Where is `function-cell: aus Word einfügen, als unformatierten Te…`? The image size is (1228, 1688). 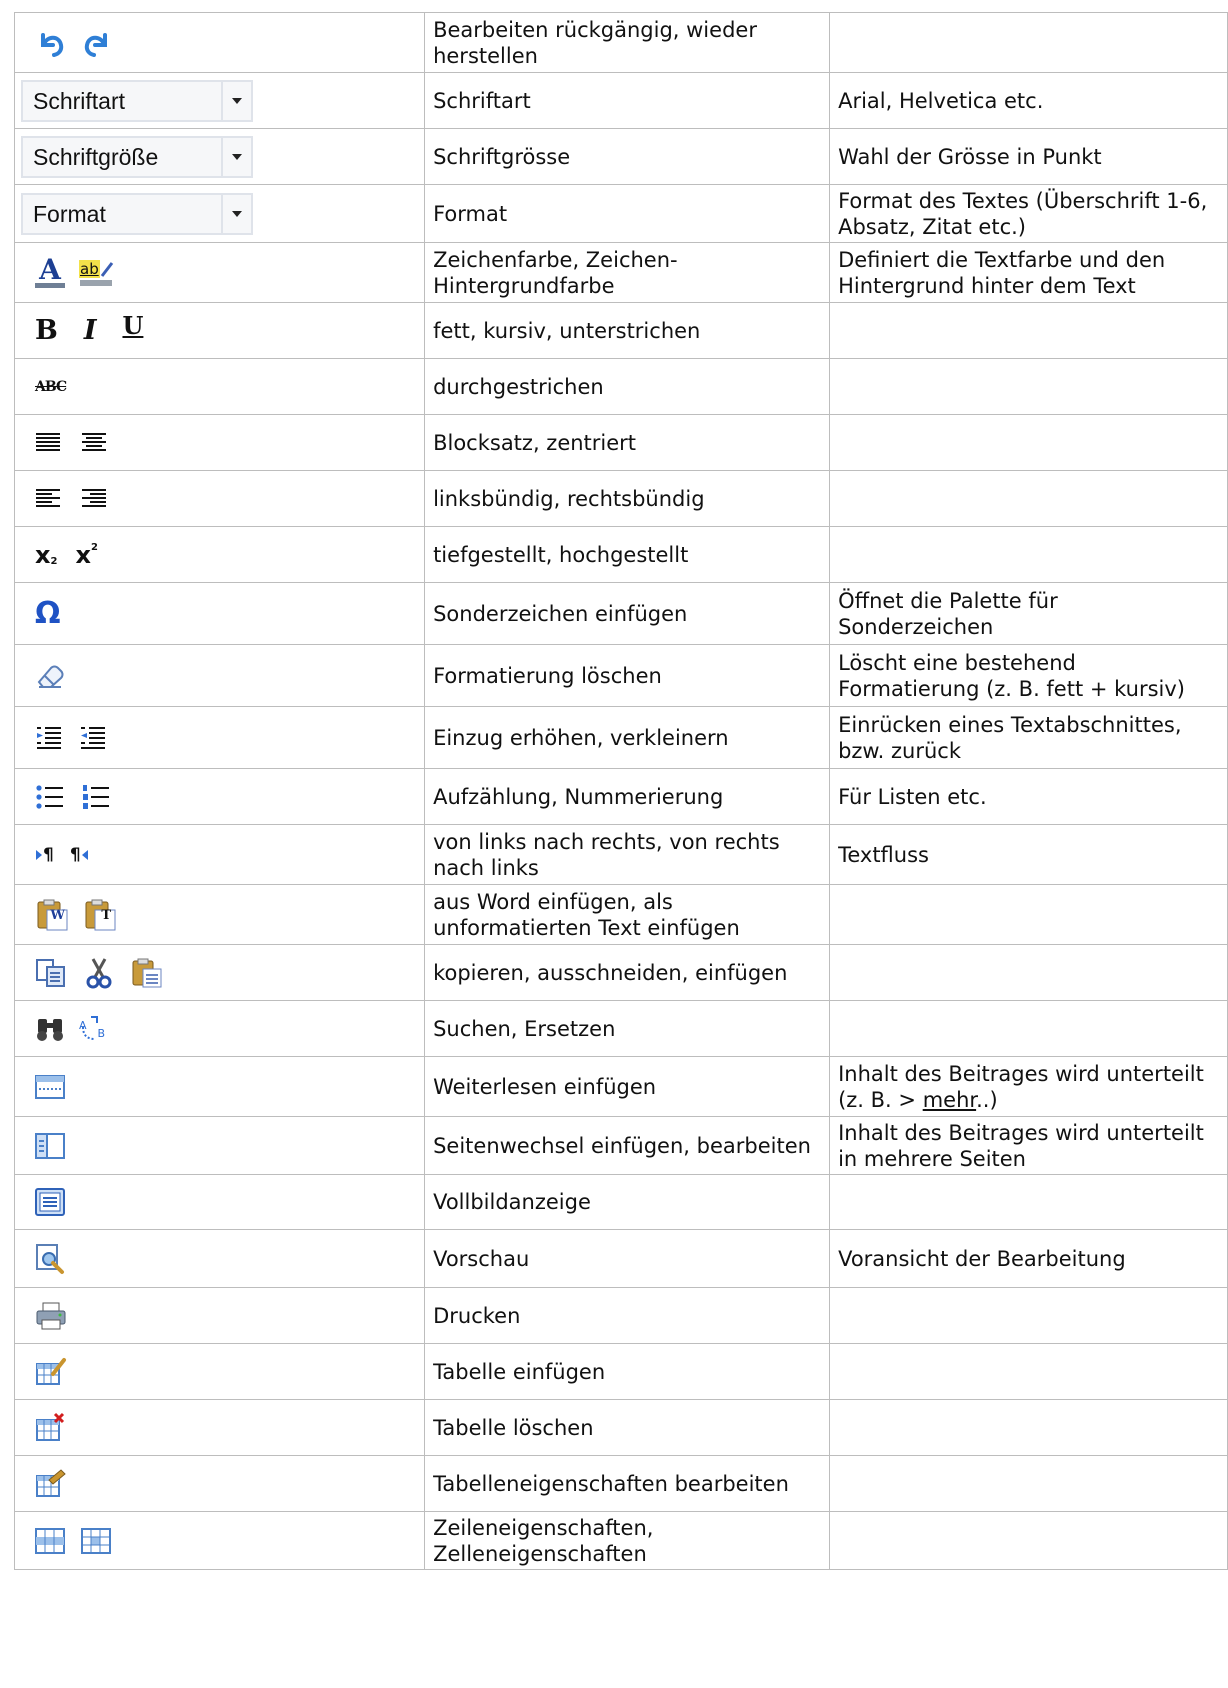
function-cell: aus Word einfügen, als unformatierten Te… is located at coordinates (627, 914).